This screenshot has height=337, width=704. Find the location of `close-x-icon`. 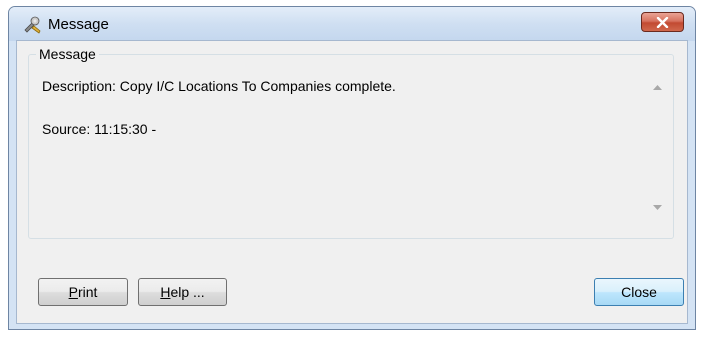

close-x-icon is located at coordinates (662, 22).